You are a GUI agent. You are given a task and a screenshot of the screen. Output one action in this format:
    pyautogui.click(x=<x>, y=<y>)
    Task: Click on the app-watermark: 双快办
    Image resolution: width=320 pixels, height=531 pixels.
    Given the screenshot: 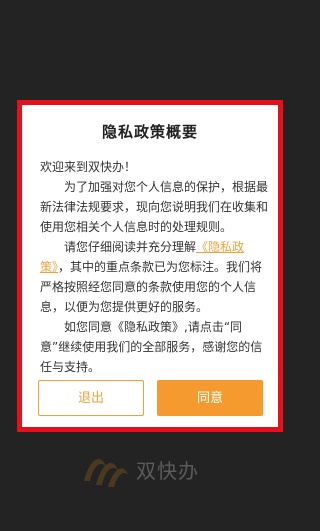 What is the action you would take?
    pyautogui.click(x=139, y=469)
    